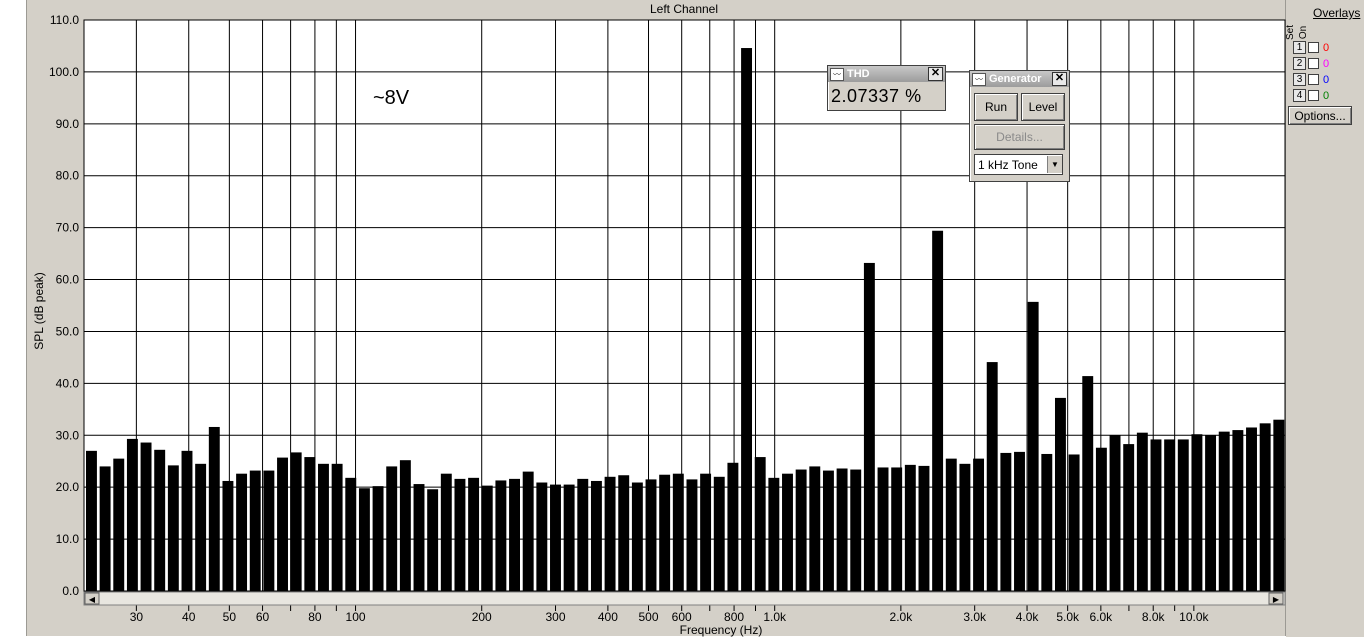  What do you see at coordinates (858, 74) in the screenshot?
I see `thd-title: THD` at bounding box center [858, 74].